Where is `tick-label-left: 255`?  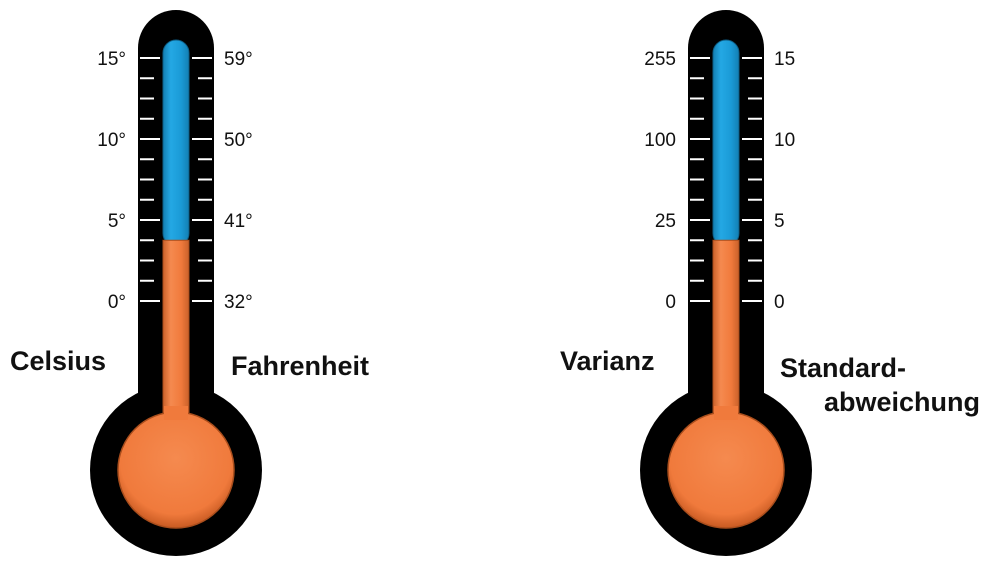 tick-label-left: 255 is located at coordinates (660, 59).